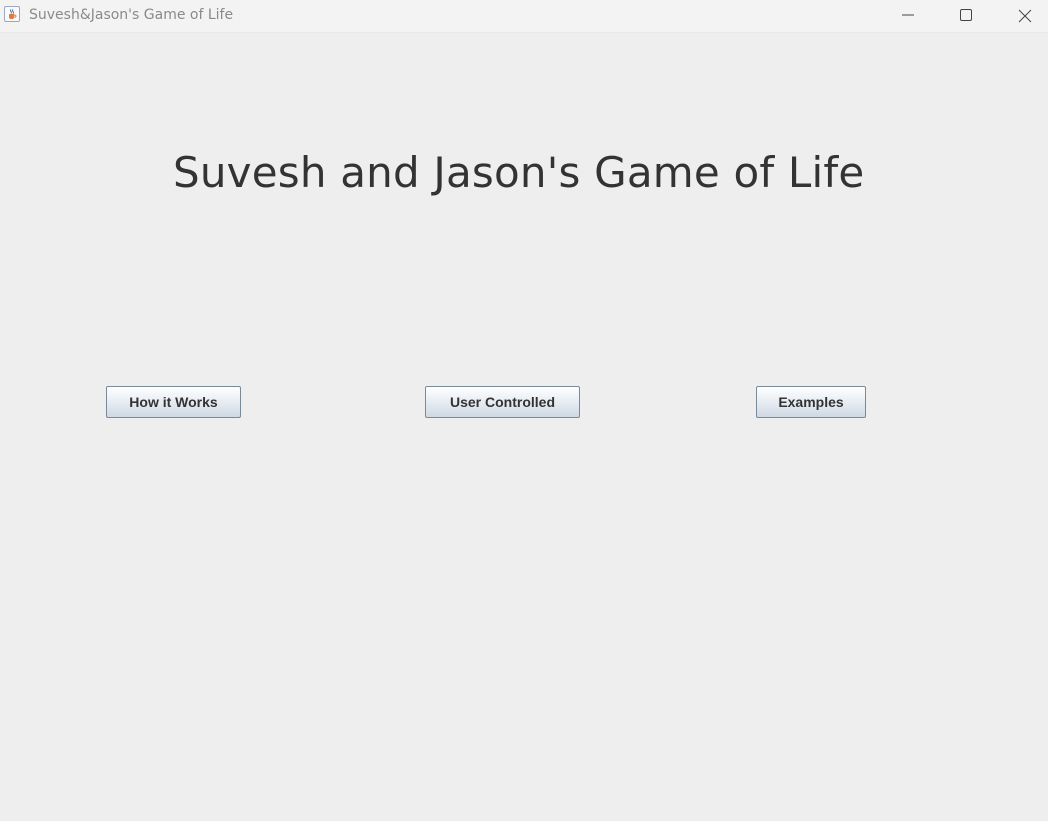 This screenshot has height=821, width=1048. I want to click on page-title: Suvesh and Jason's Game of Life, so click(519, 172).